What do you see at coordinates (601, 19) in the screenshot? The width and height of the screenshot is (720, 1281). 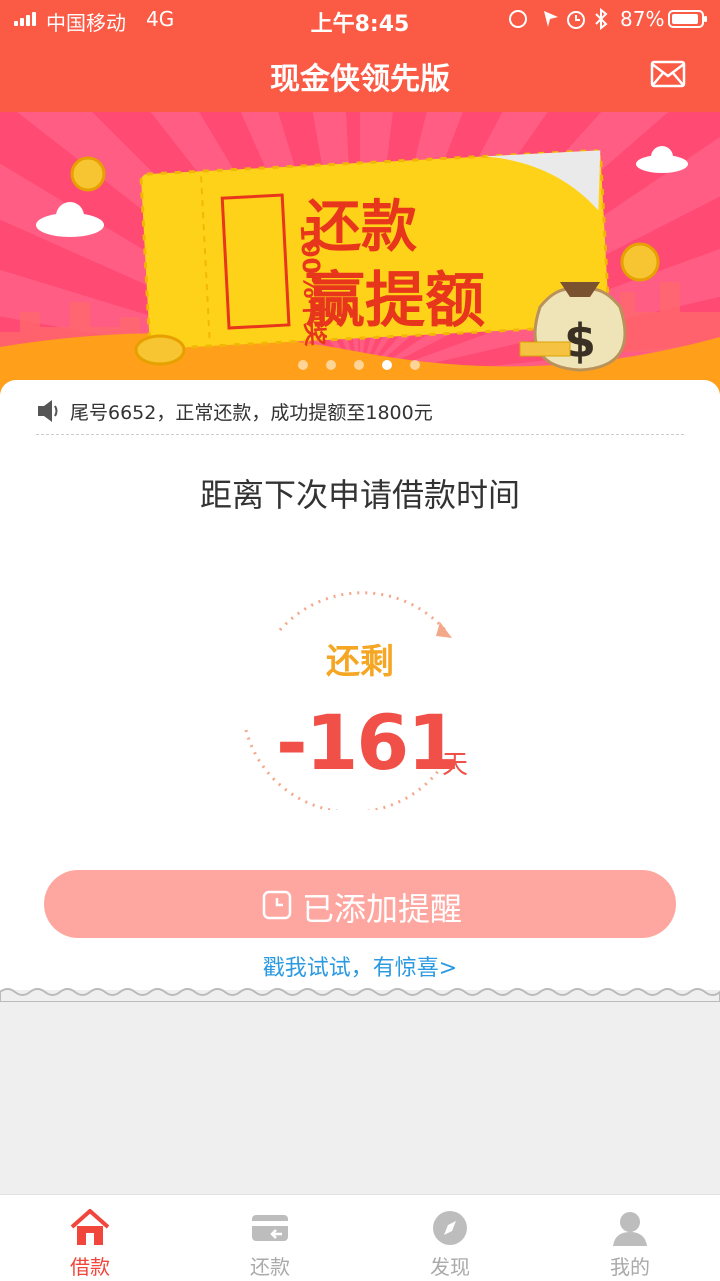 I see `bluetooth-icon` at bounding box center [601, 19].